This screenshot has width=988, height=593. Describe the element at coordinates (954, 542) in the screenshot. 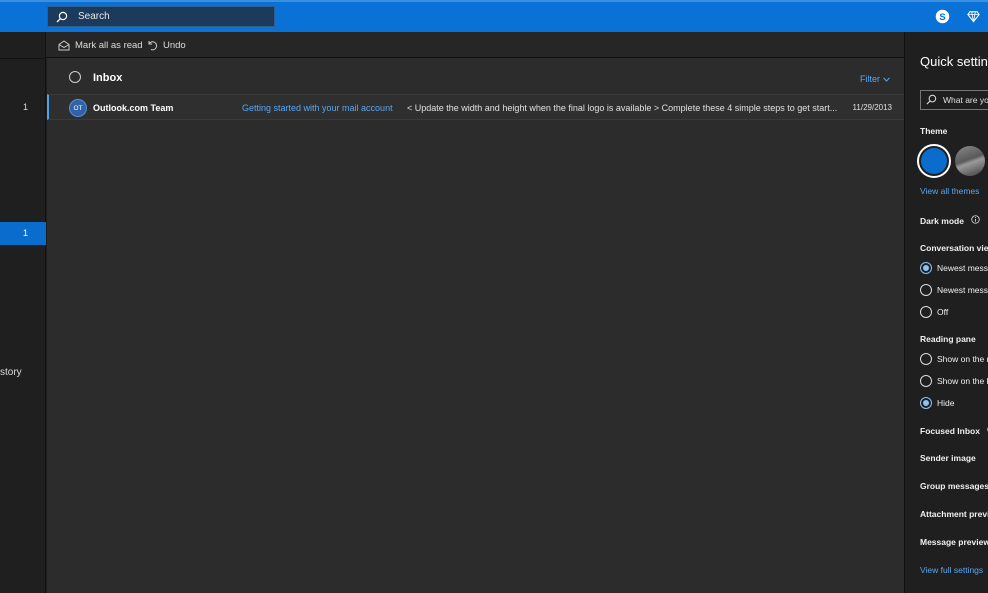

I see `message-preview-label: Message preview` at that location.